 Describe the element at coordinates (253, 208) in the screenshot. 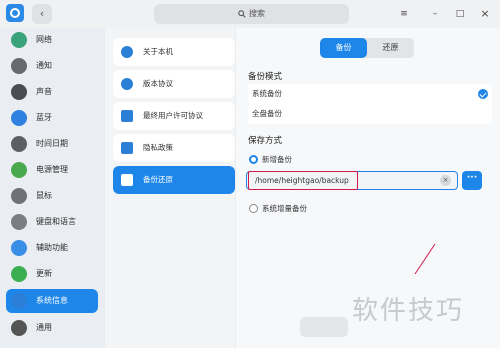

I see `incremental-backup-radio` at that location.